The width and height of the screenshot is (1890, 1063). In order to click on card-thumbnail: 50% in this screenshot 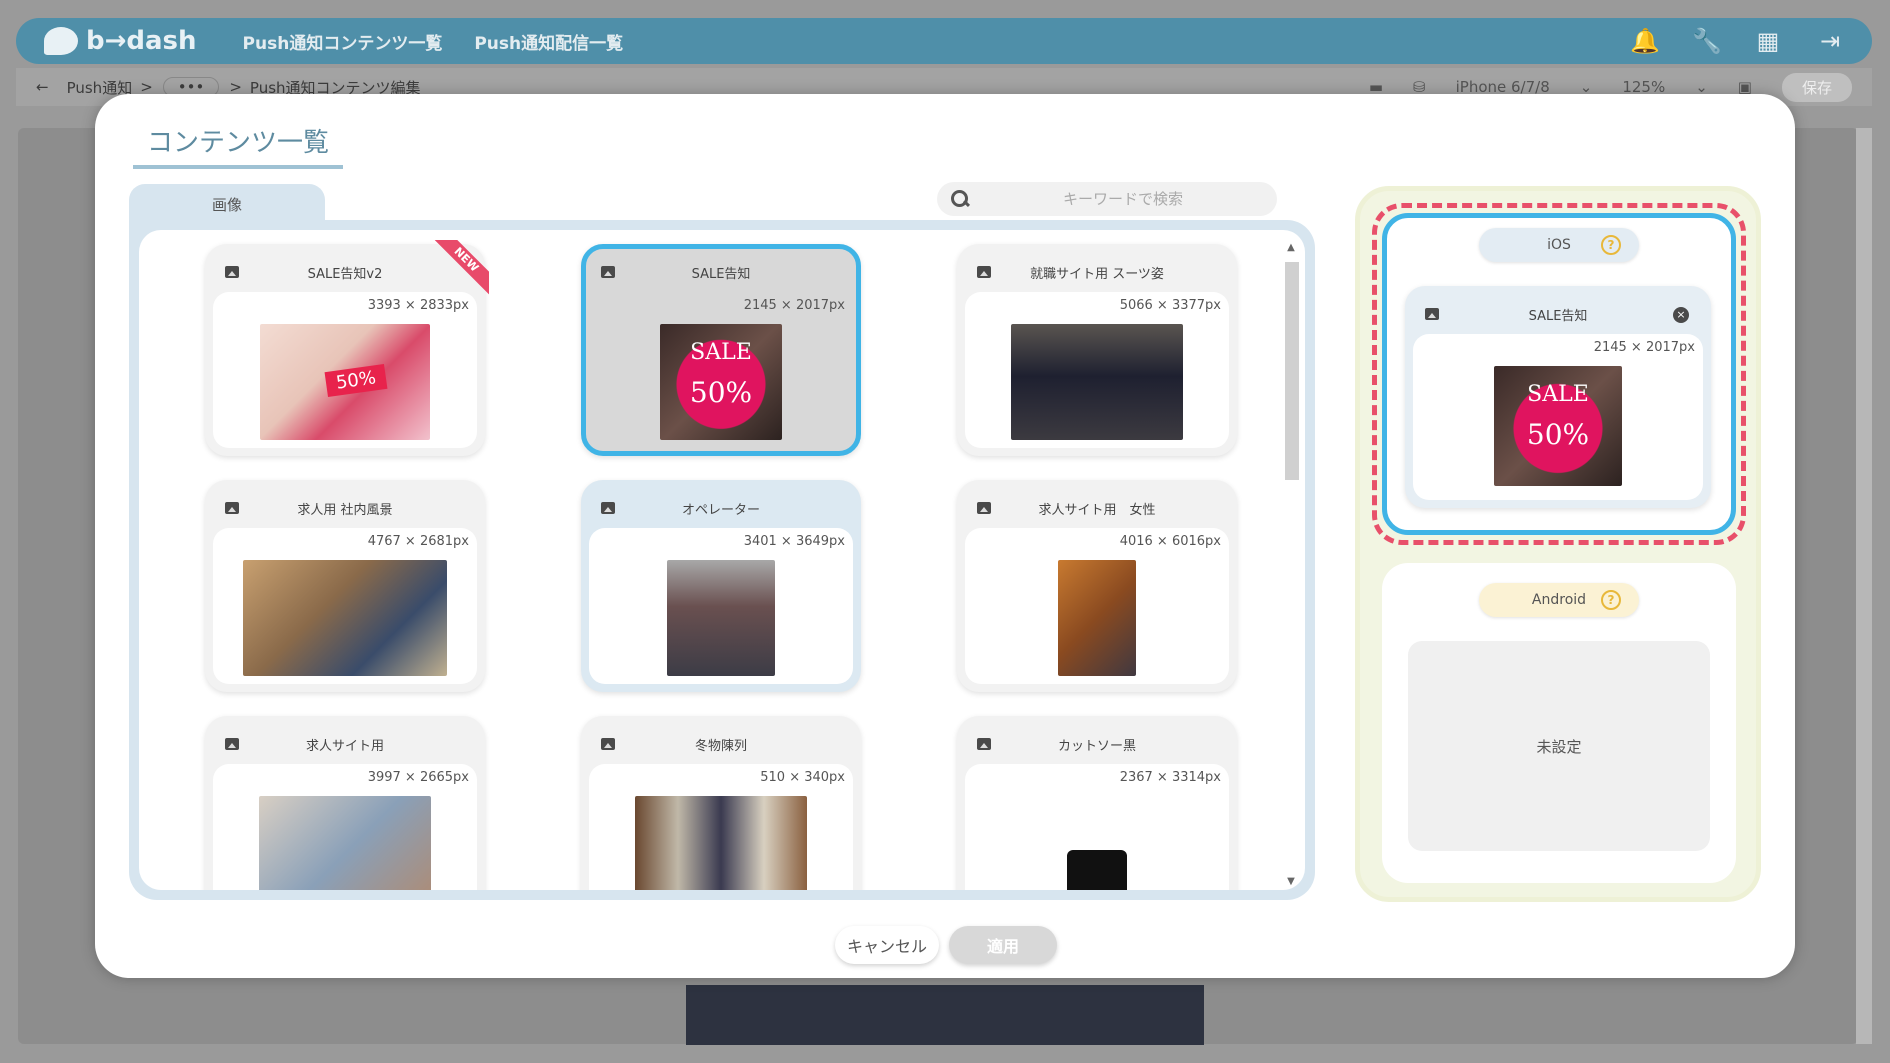, I will do `click(345, 382)`.